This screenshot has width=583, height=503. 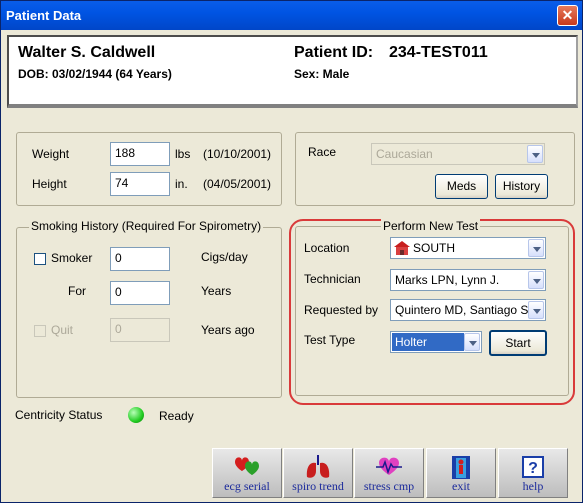 I want to click on requested-by-label: Requested by, so click(x=341, y=310).